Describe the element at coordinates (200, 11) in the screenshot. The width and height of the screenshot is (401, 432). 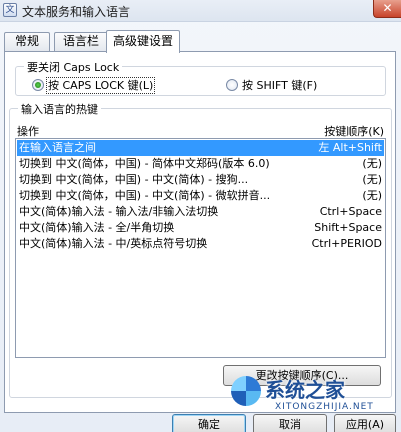
I see `title-bar: 文 文本服务和输入语言 ✕` at that location.